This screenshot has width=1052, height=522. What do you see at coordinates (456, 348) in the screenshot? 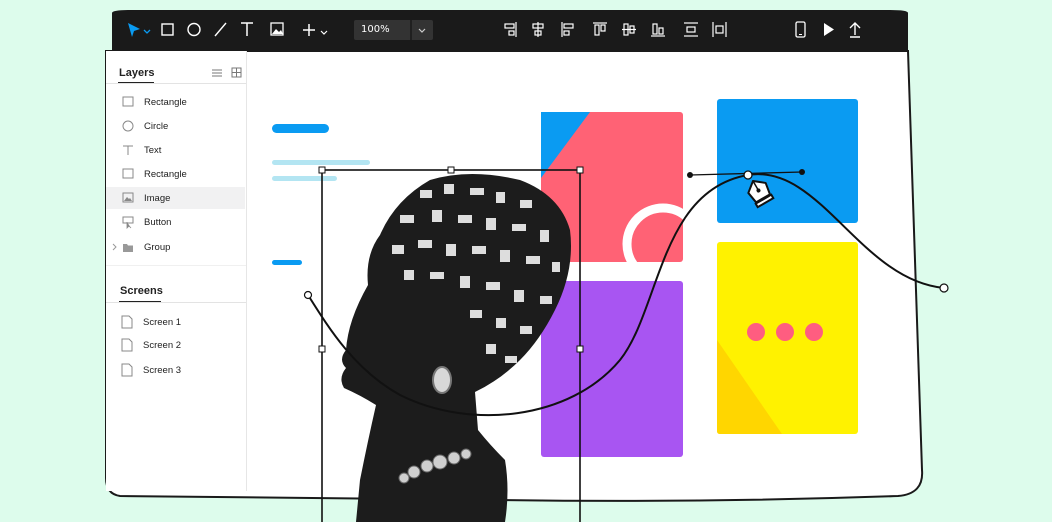
I see `portrait-image` at bounding box center [456, 348].